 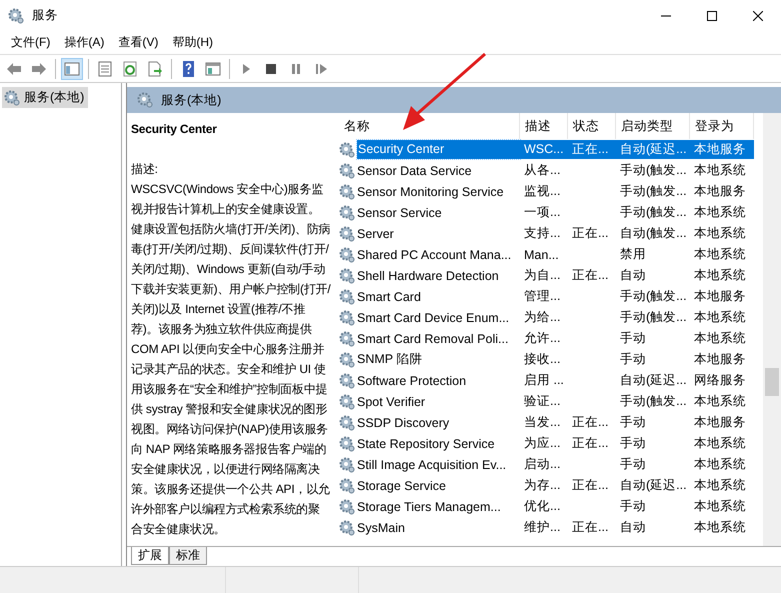 What do you see at coordinates (138, 42) in the screenshot?
I see `menu-item: 查看(V)` at bounding box center [138, 42].